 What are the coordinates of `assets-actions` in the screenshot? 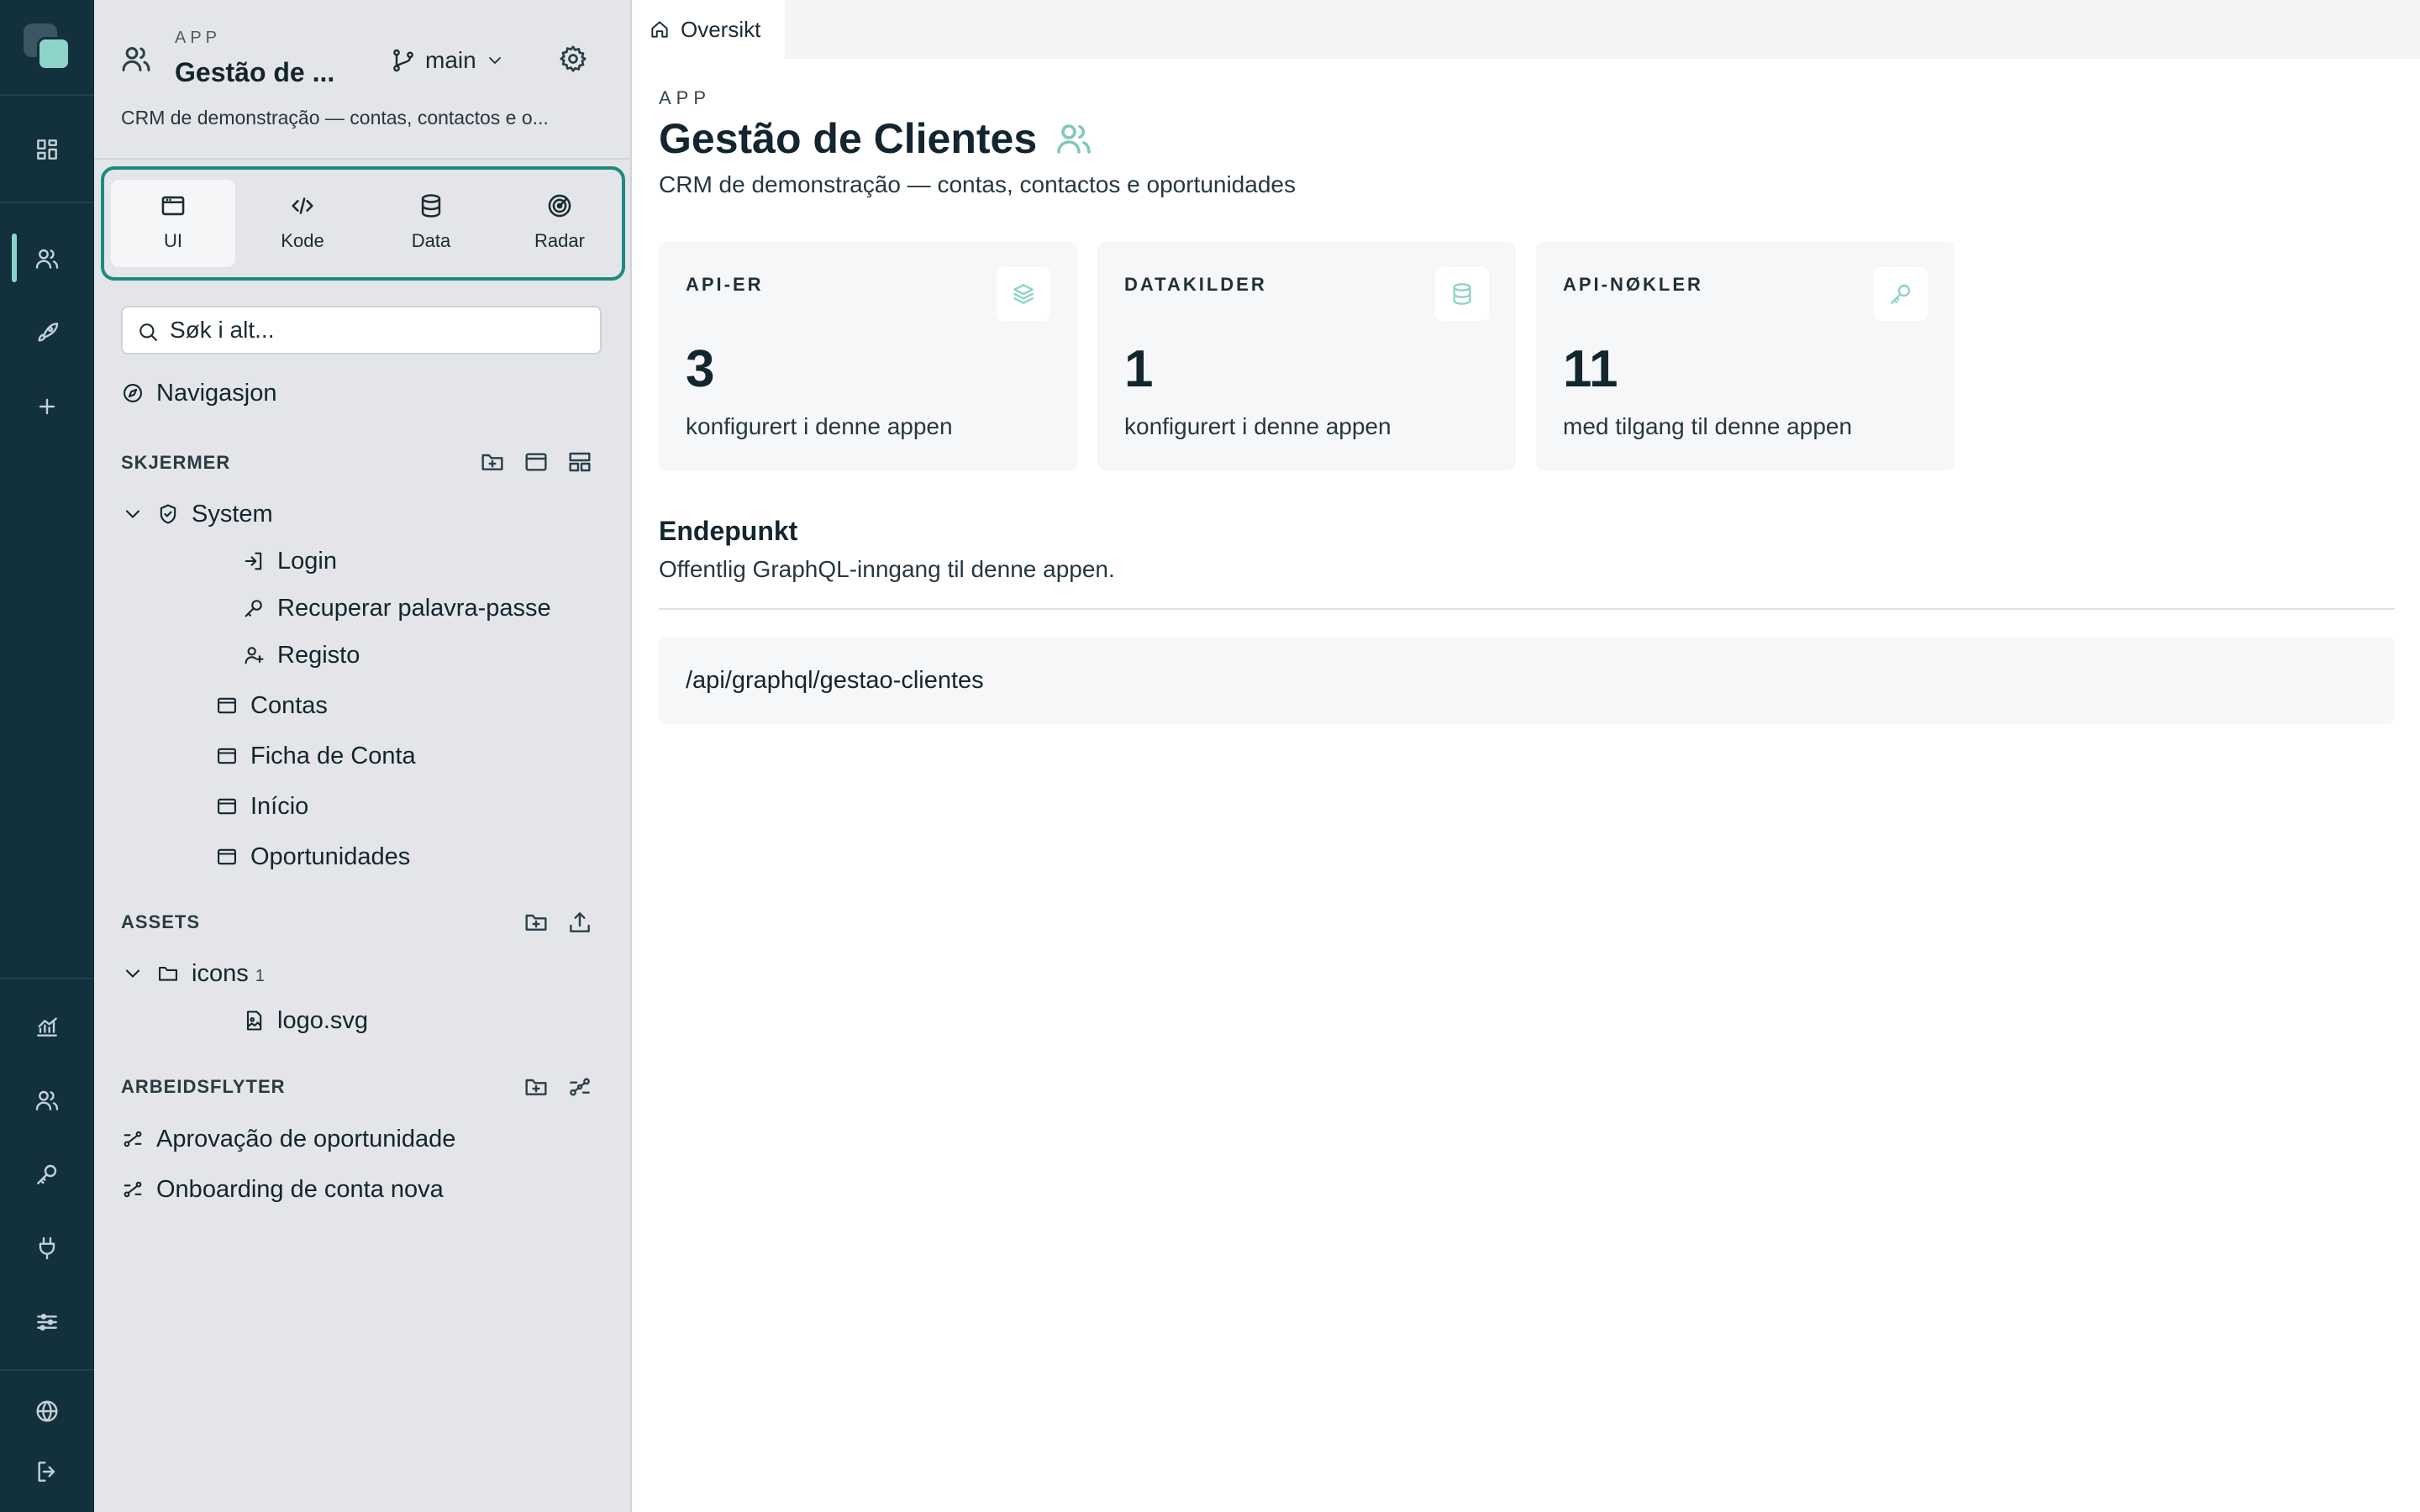 It's located at (558, 922).